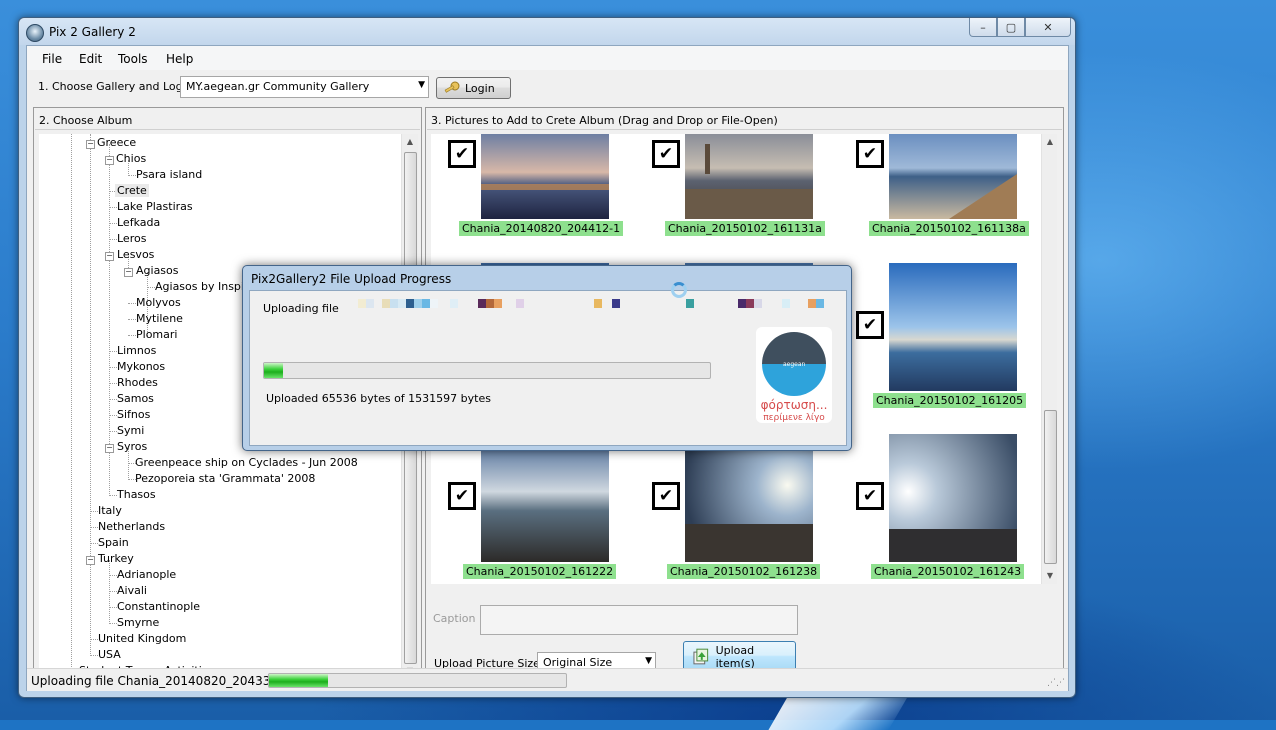 The width and height of the screenshot is (1276, 730). What do you see at coordinates (950, 400) in the screenshot?
I see `picture-label: Chania_20150102_161205` at bounding box center [950, 400].